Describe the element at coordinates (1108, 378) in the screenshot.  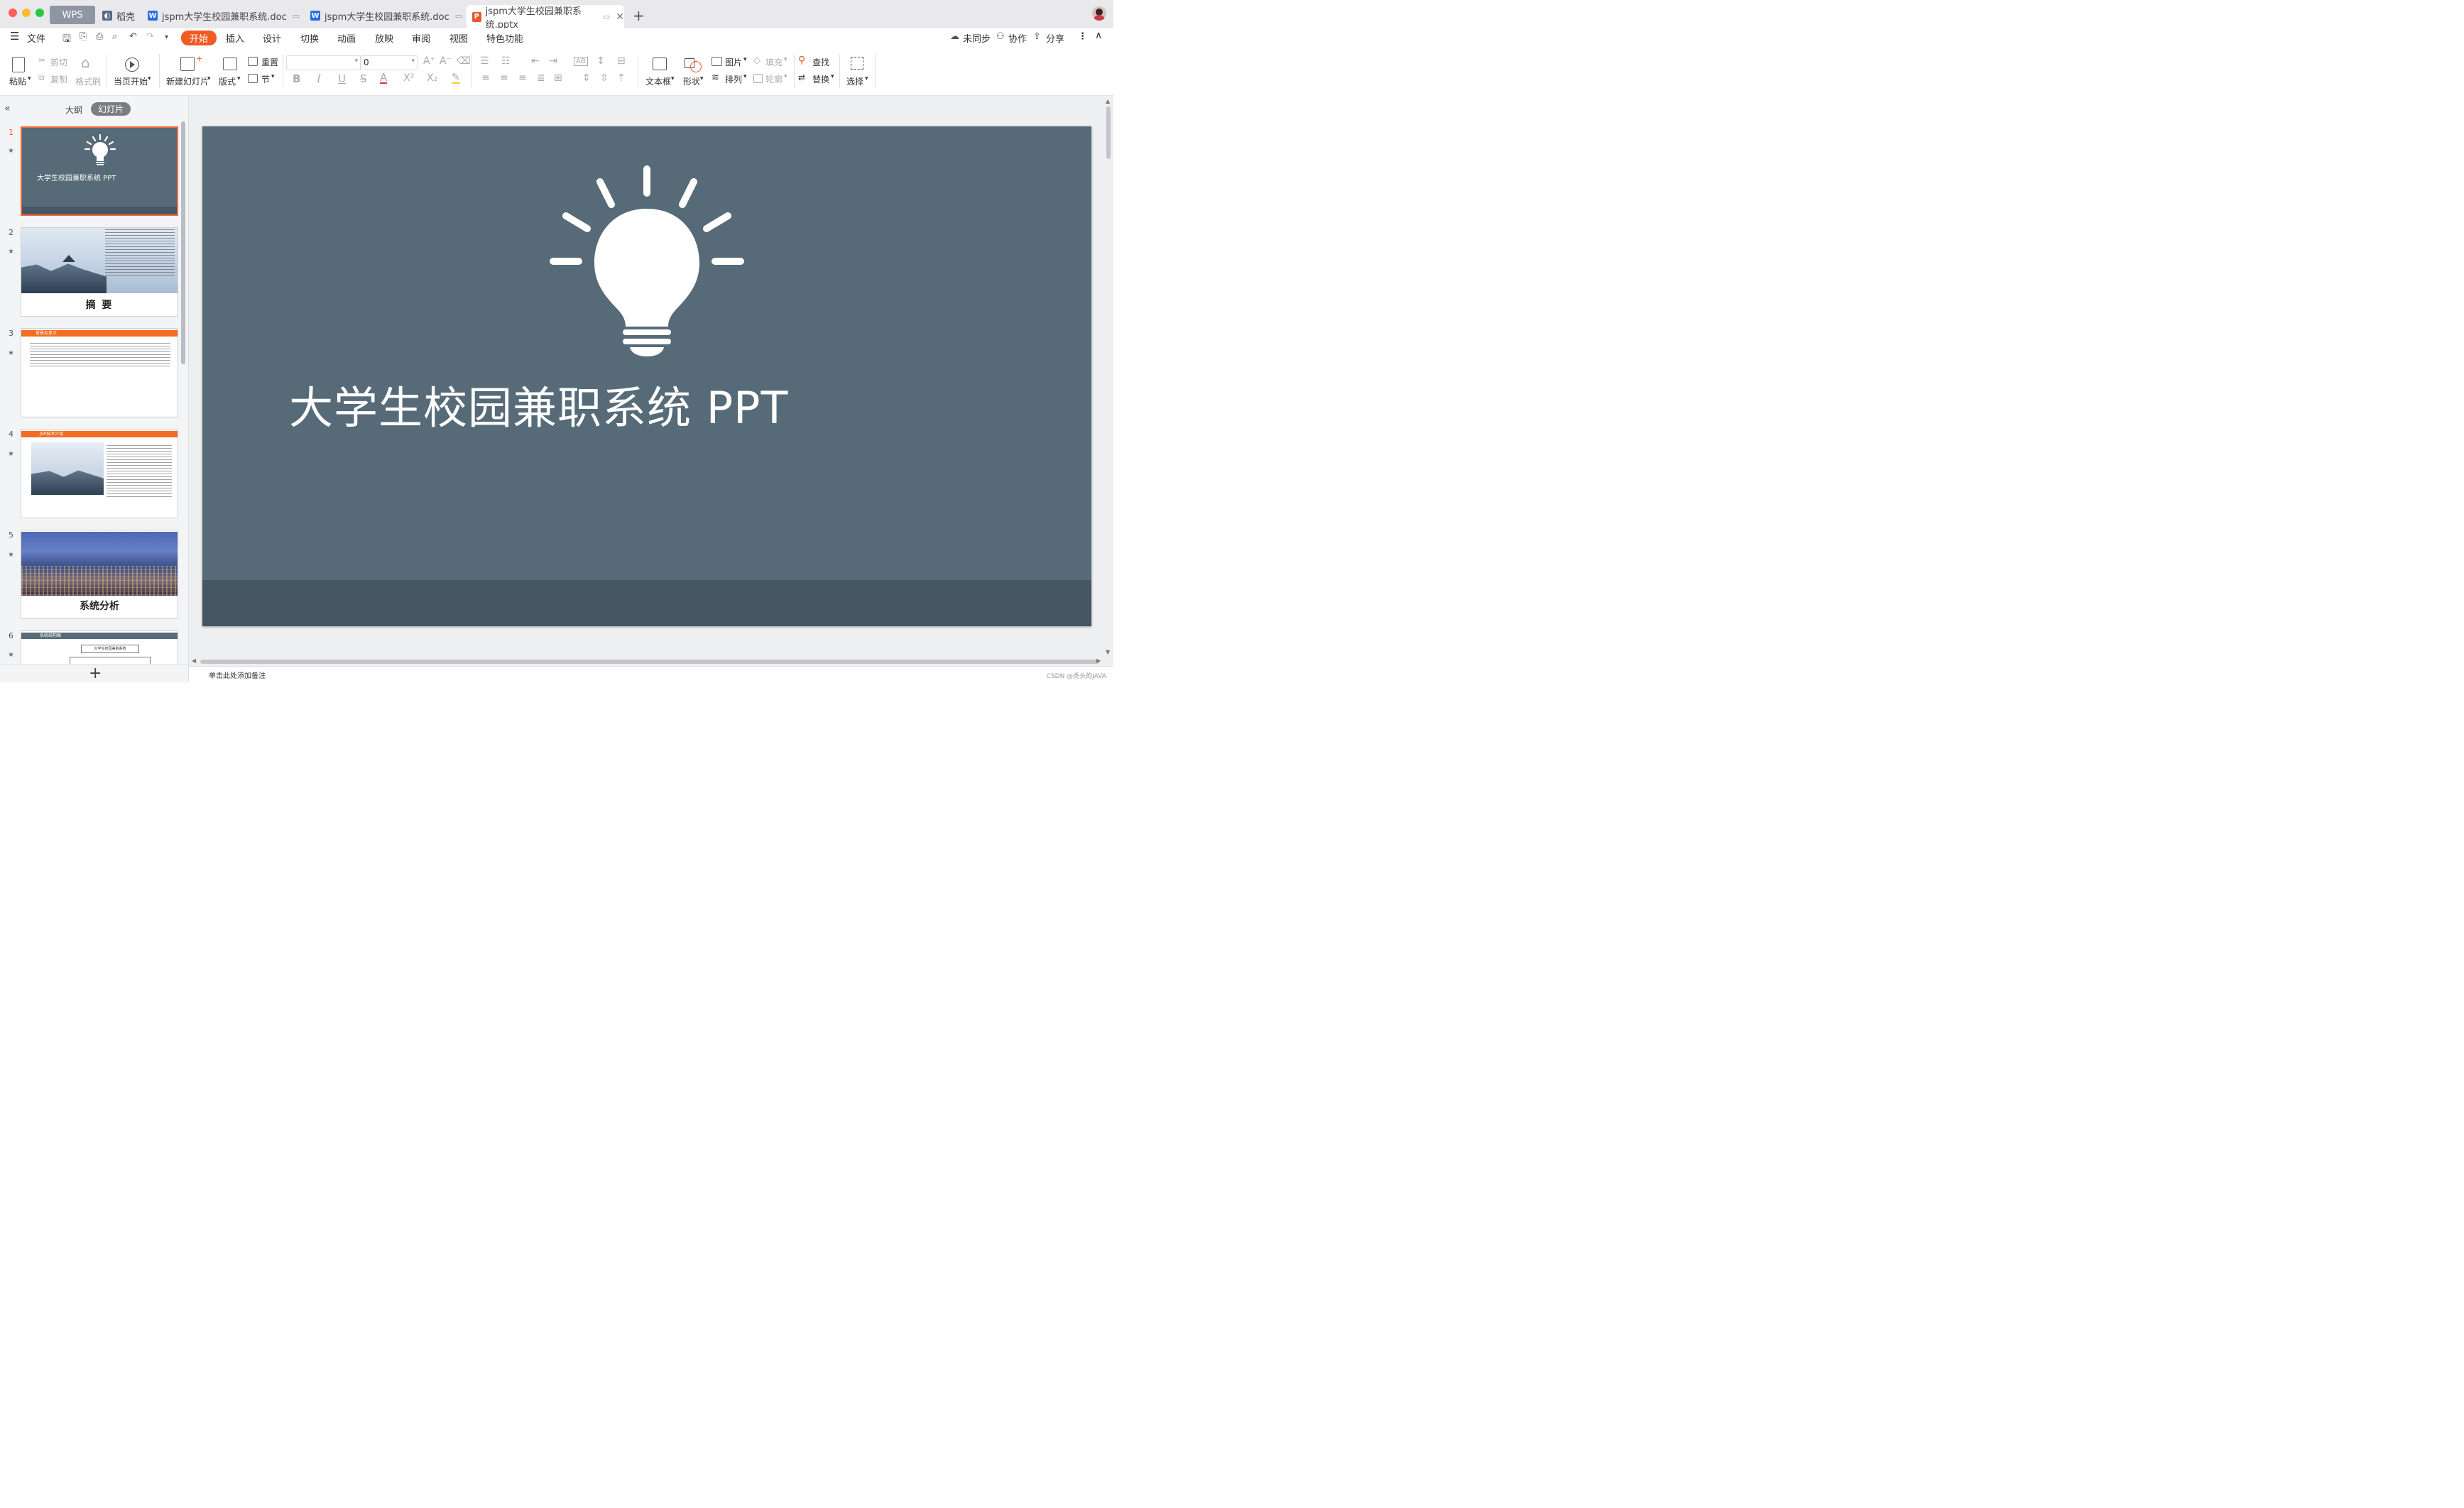
I see `editor-vertical-scrollbar: ▲ ▼` at that location.